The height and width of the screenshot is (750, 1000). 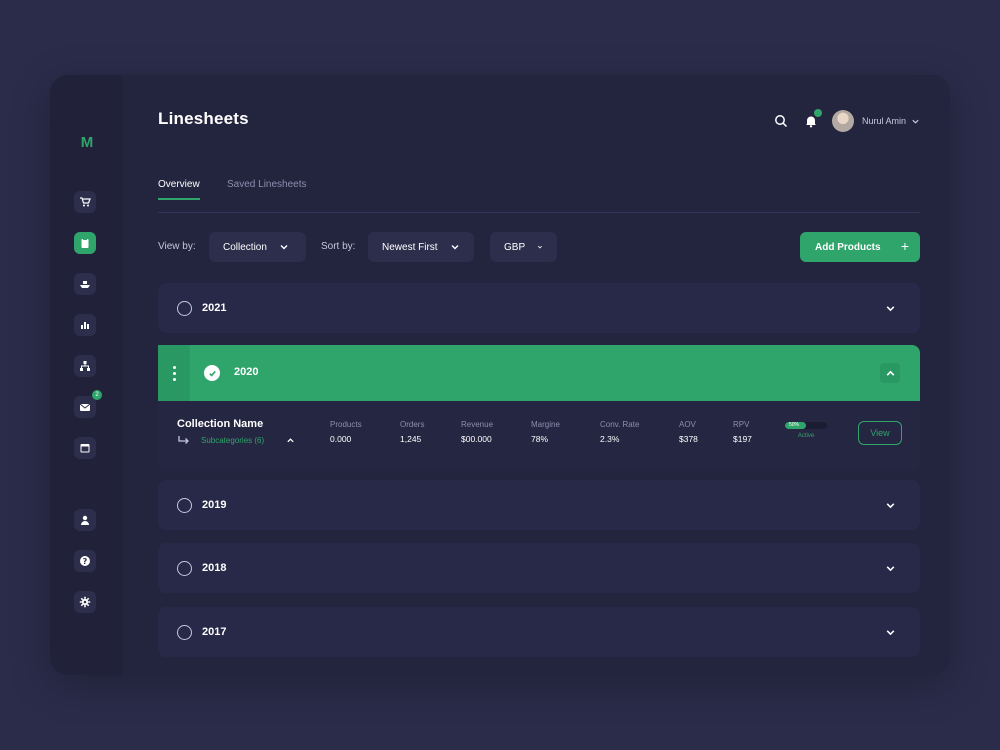 What do you see at coordinates (884, 121) in the screenshot?
I see `user-name: Nurul Amin` at bounding box center [884, 121].